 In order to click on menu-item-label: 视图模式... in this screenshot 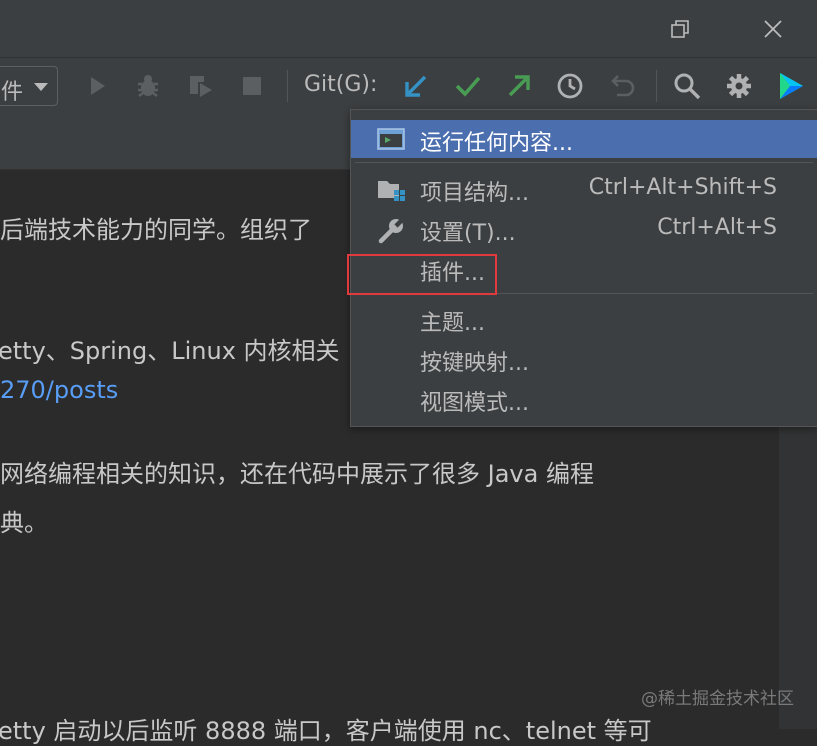, I will do `click(474, 403)`.